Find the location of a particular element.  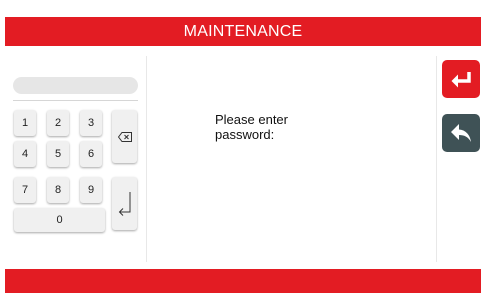

back-button is located at coordinates (461, 133).